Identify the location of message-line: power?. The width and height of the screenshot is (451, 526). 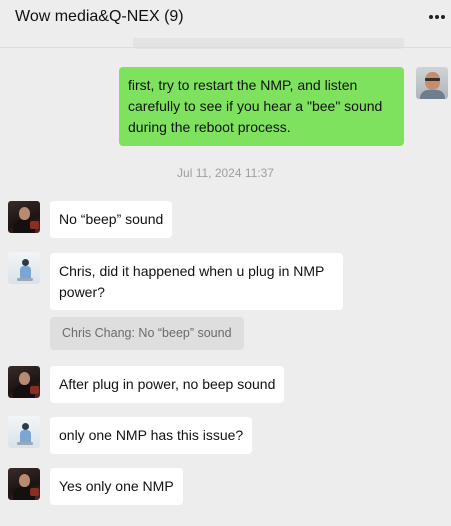
(82, 292).